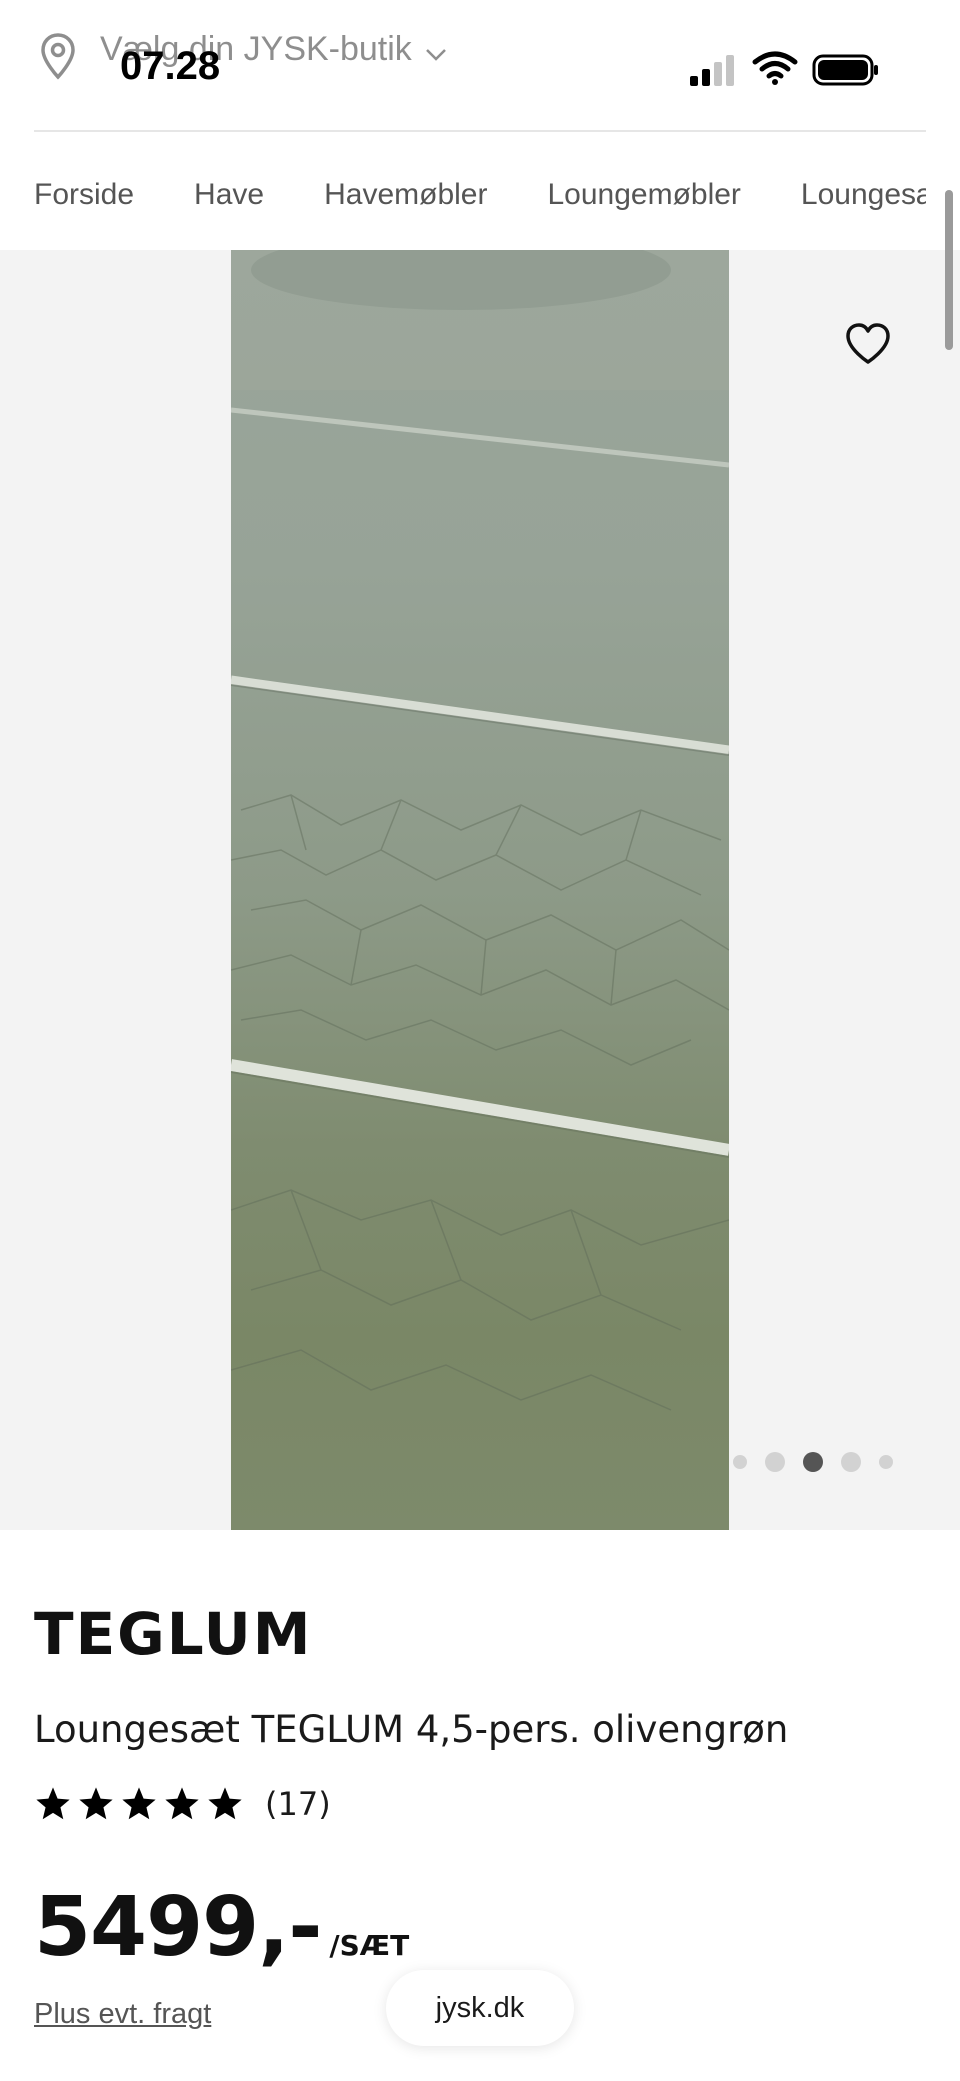 The height and width of the screenshot is (2081, 960). Describe the element at coordinates (122, 2014) in the screenshot. I see `shipping-link: Plus evt. fragt` at that location.